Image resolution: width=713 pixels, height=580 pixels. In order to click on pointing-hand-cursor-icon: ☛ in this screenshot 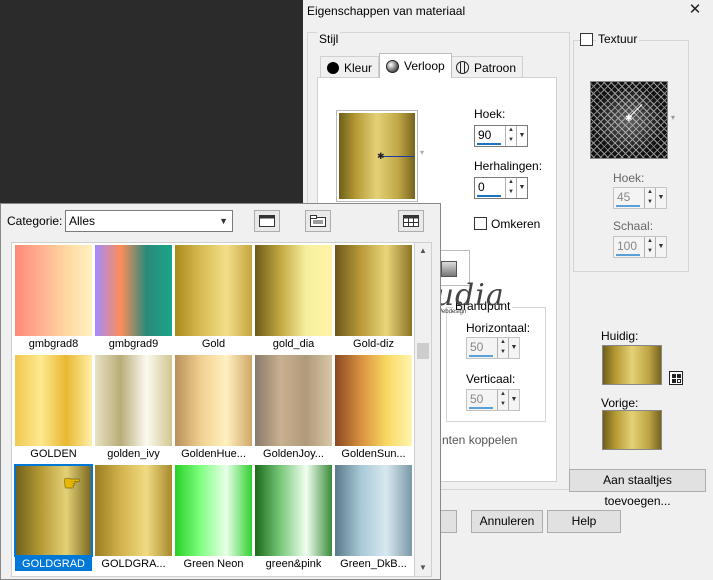, I will do `click(72, 484)`.